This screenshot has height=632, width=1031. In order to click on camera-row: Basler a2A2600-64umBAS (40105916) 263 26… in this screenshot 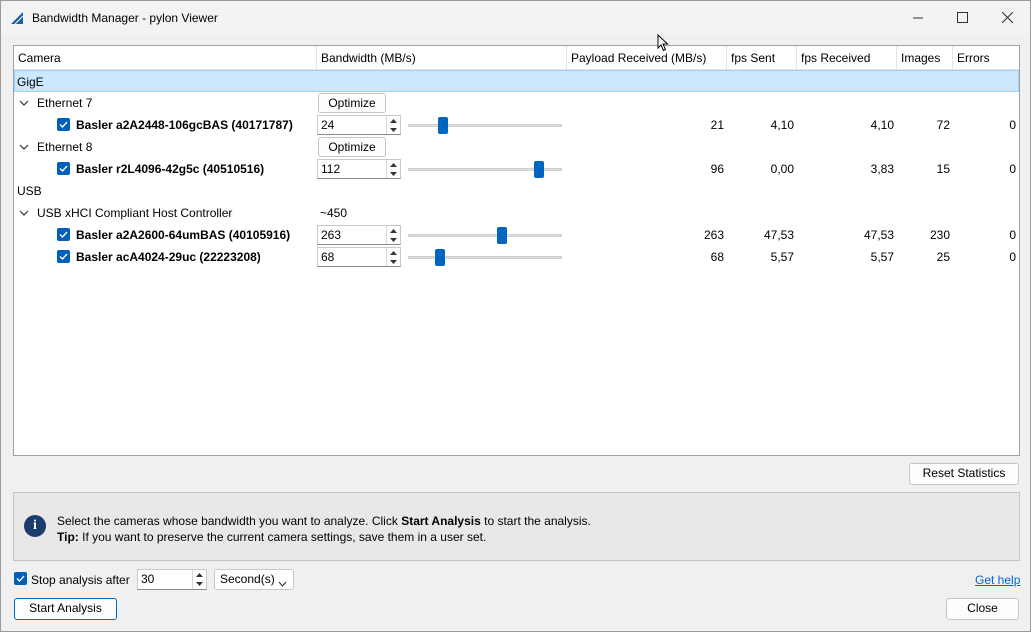, I will do `click(516, 235)`.